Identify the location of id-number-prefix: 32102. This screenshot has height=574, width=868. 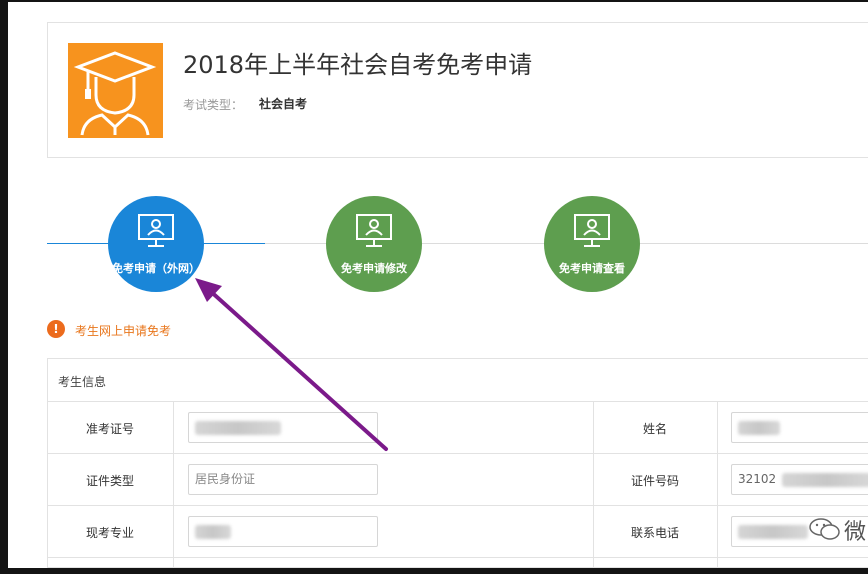
(757, 479).